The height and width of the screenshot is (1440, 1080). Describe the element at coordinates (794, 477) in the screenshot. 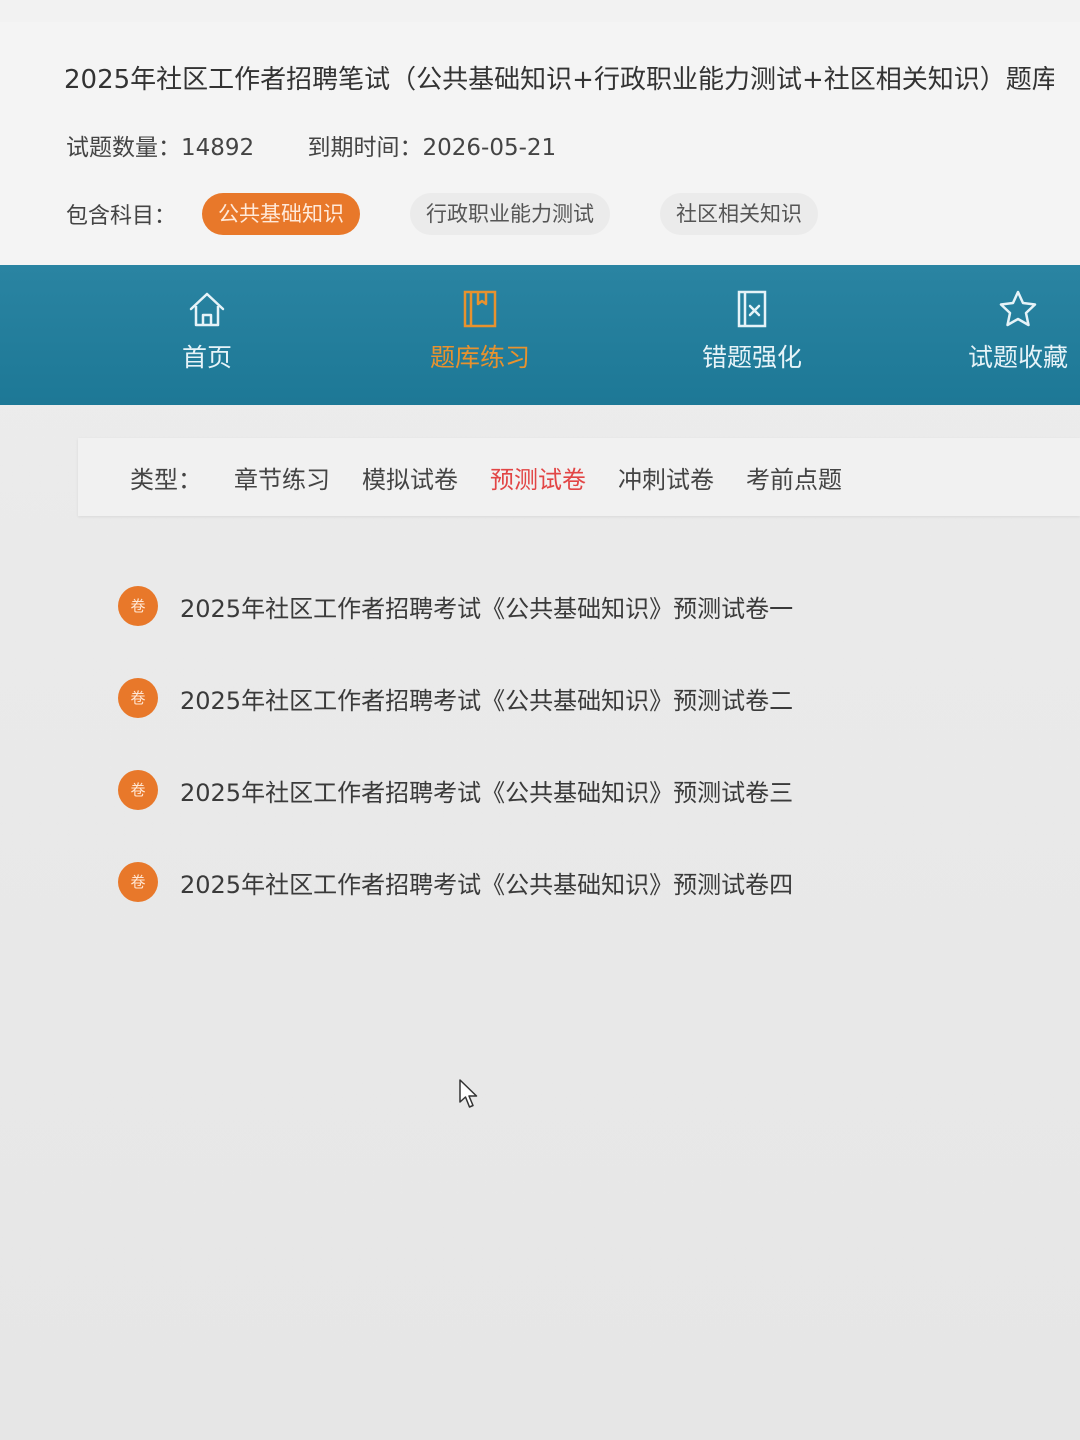

I see `type-tab-pre-exam-tips: 考前点题` at that location.